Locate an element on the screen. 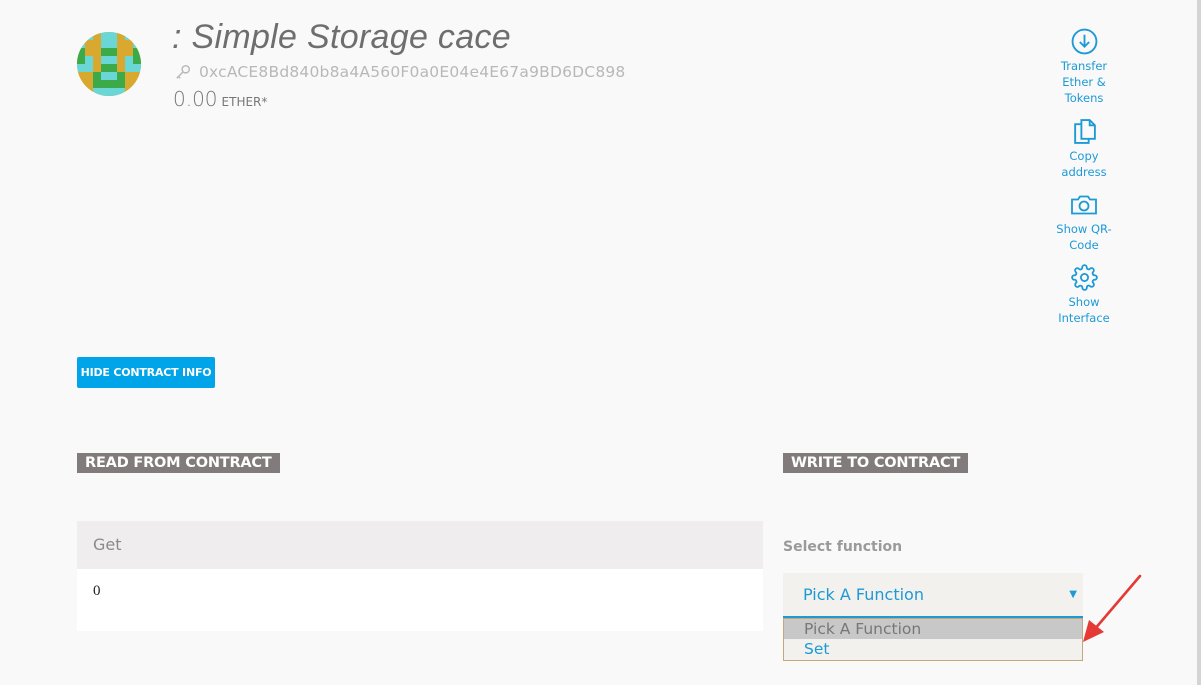 Image resolution: width=1201 pixels, height=685 pixels. show-interface-label: Show Interface is located at coordinates (1084, 310).